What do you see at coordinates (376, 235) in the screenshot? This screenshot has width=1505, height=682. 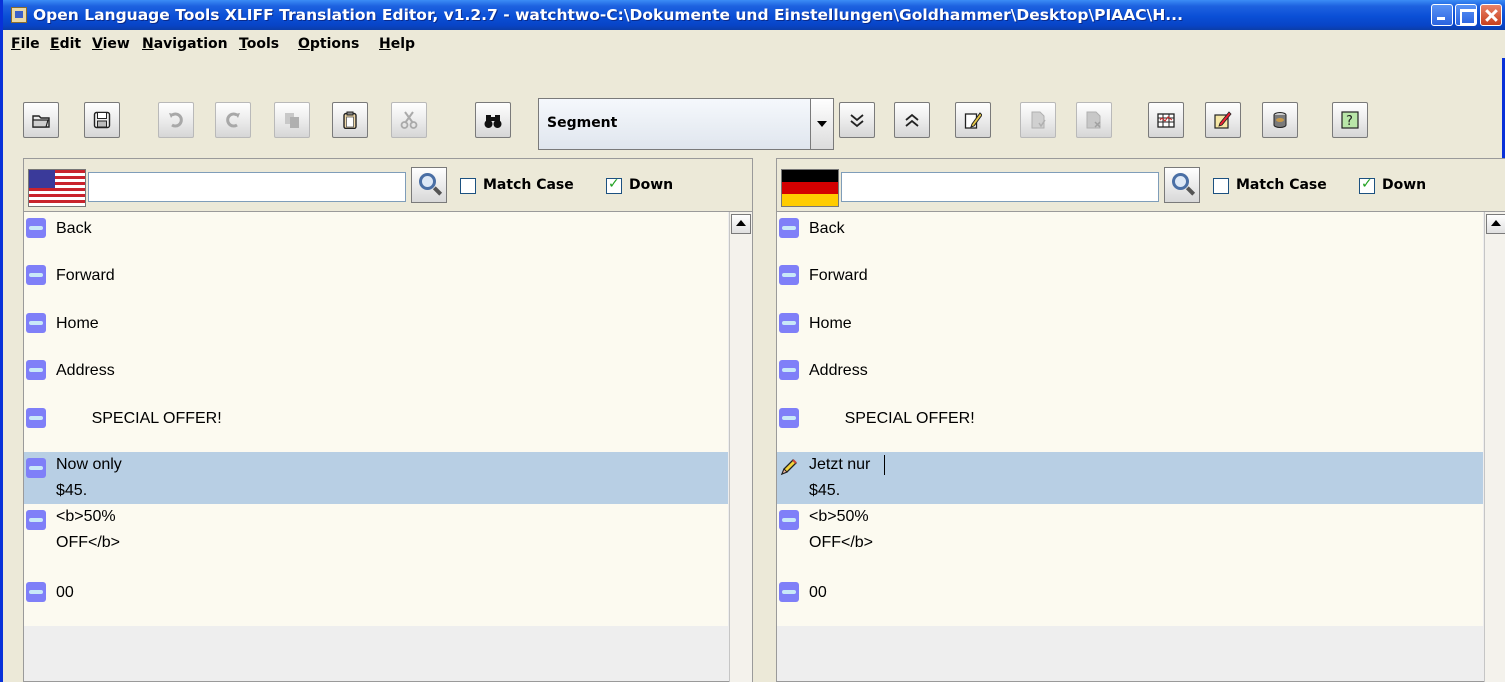 I see `source-segment: Back` at bounding box center [376, 235].